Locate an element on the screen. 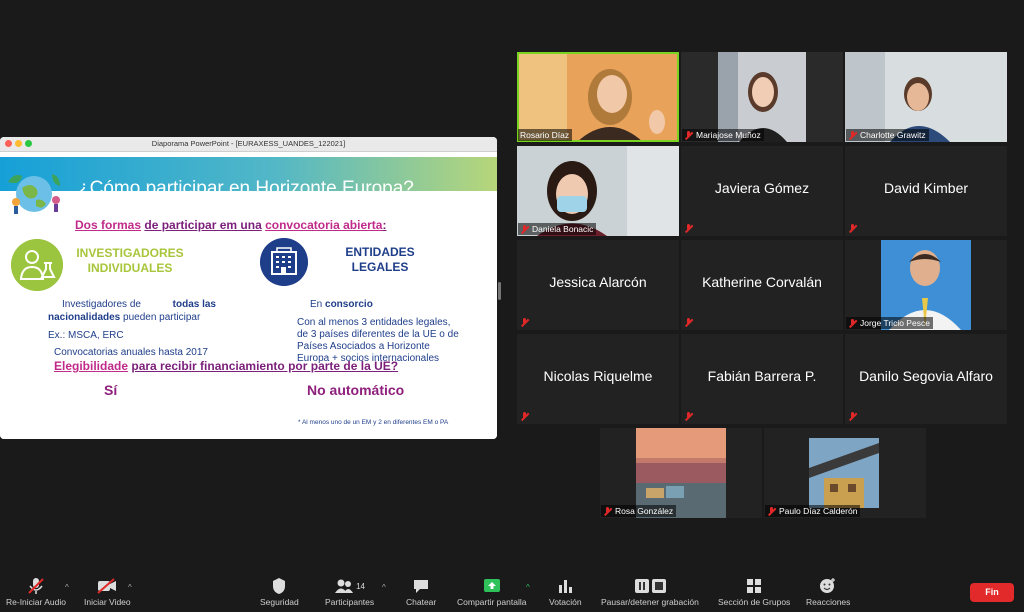  building-icon is located at coordinates (284, 262).